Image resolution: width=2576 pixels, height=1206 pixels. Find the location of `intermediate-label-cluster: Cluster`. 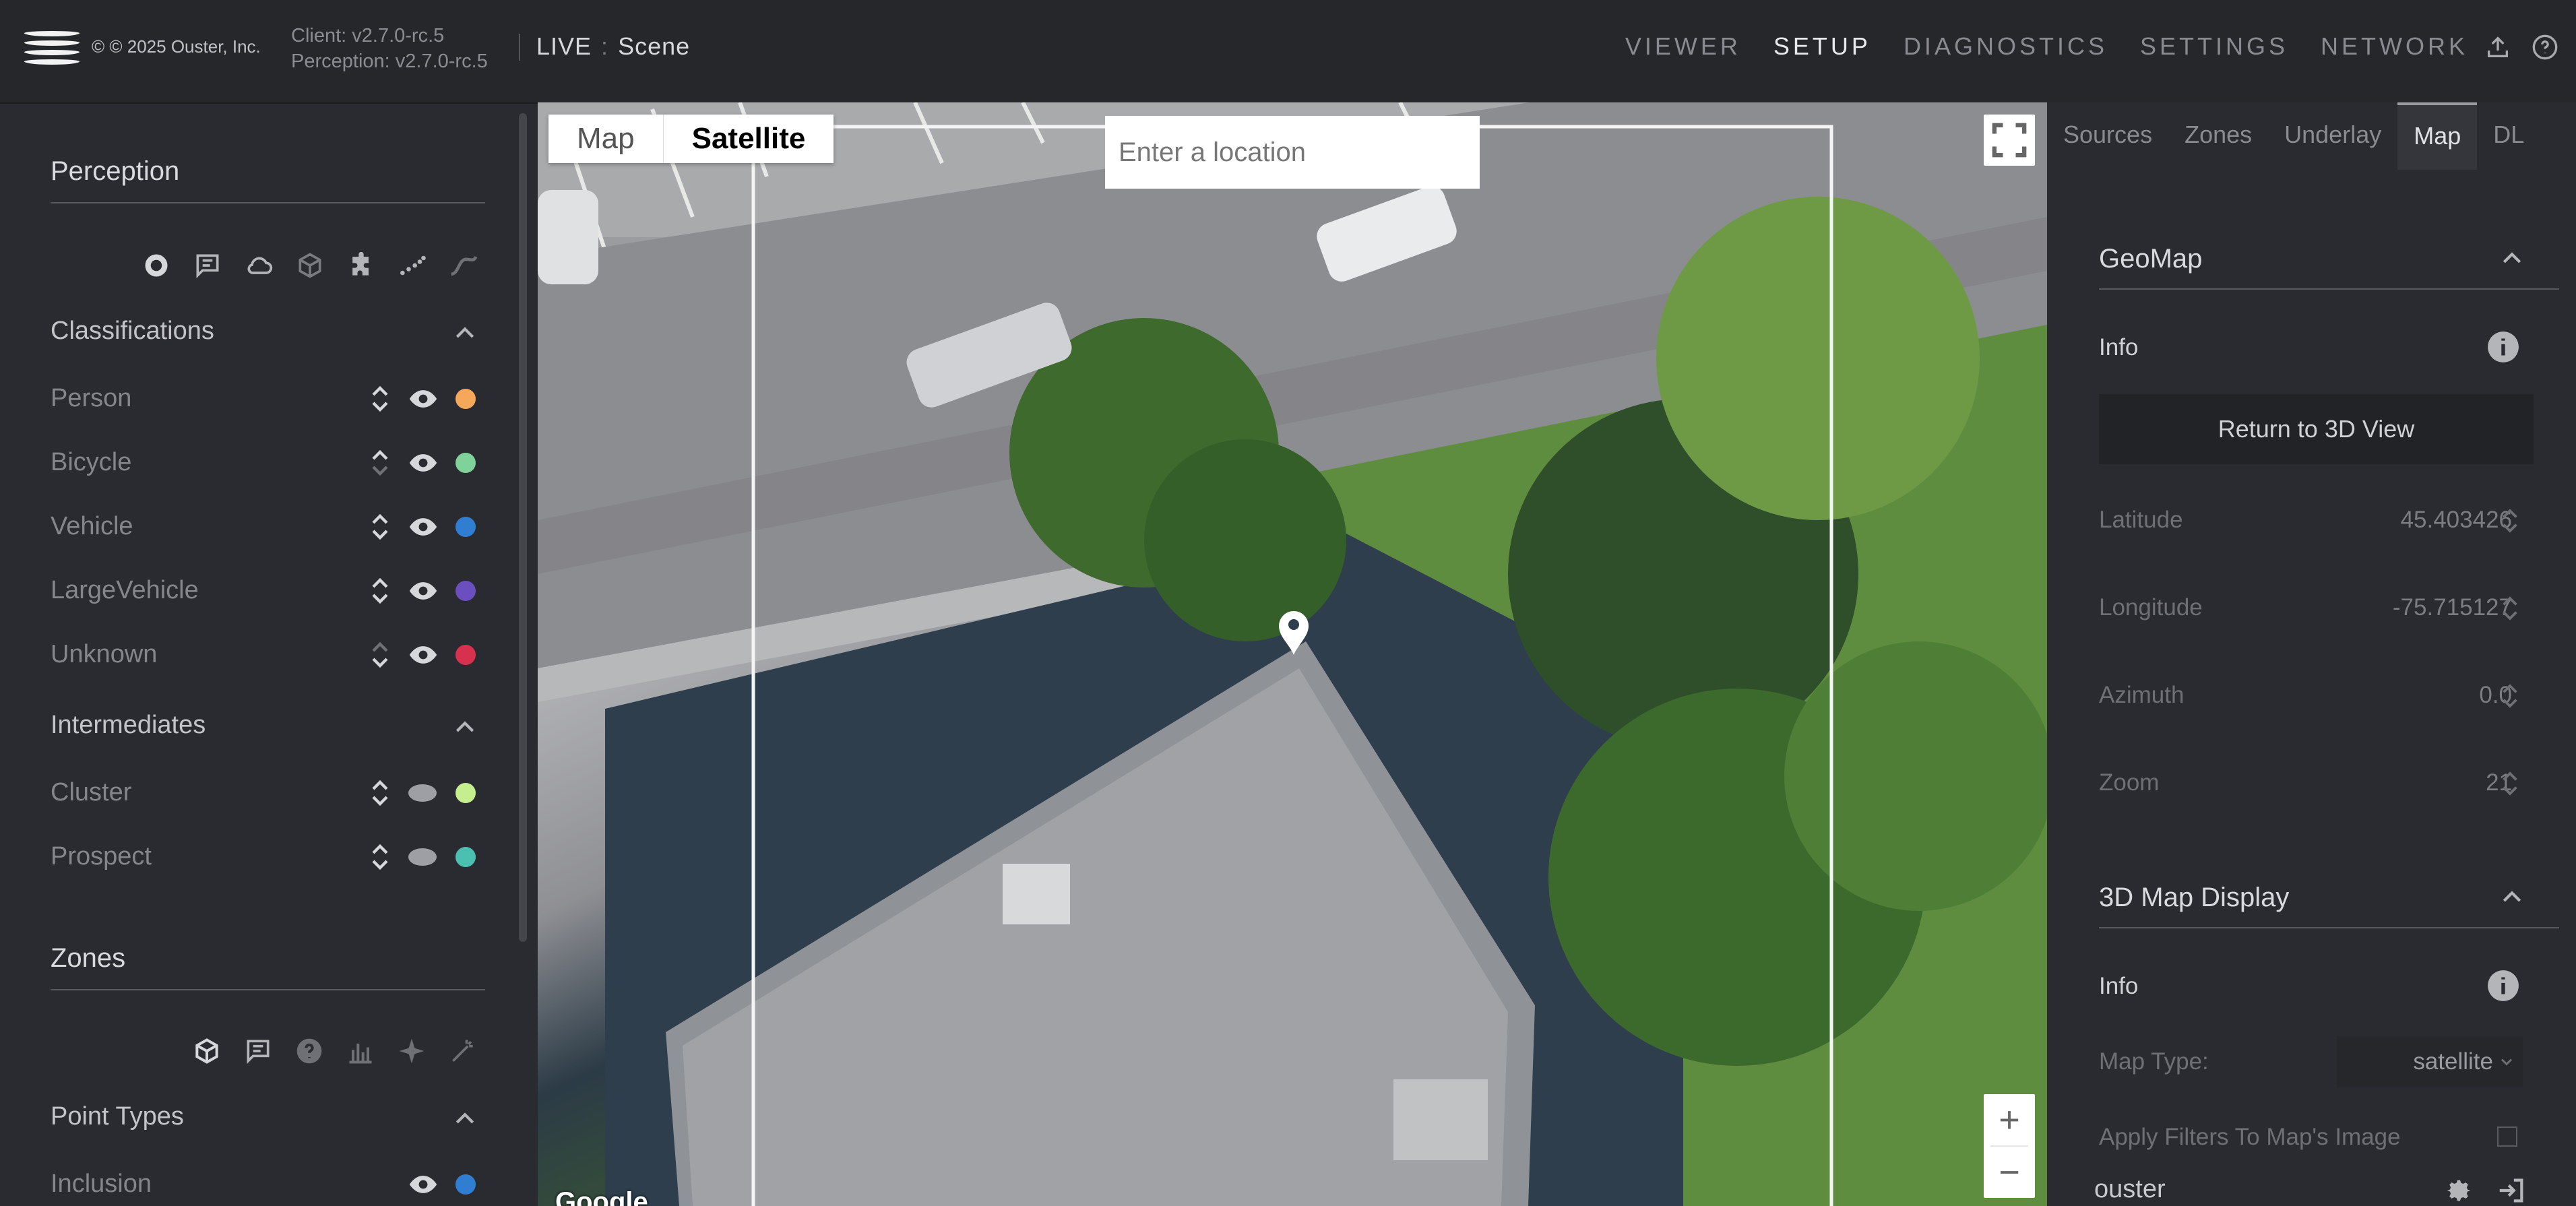

intermediate-label-cluster: Cluster is located at coordinates (91, 792).